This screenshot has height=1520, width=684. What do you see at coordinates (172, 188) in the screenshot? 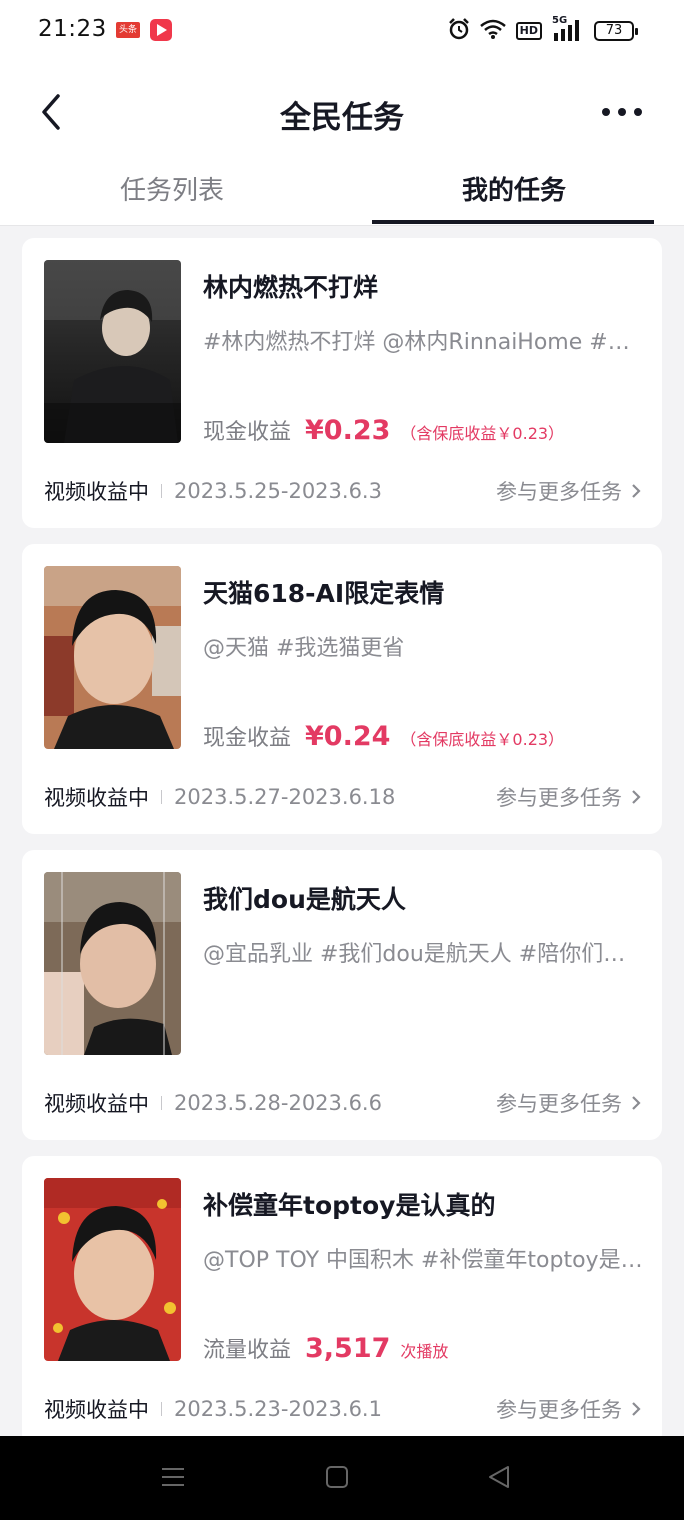
I see `tab-task-list: 任务列表` at bounding box center [172, 188].